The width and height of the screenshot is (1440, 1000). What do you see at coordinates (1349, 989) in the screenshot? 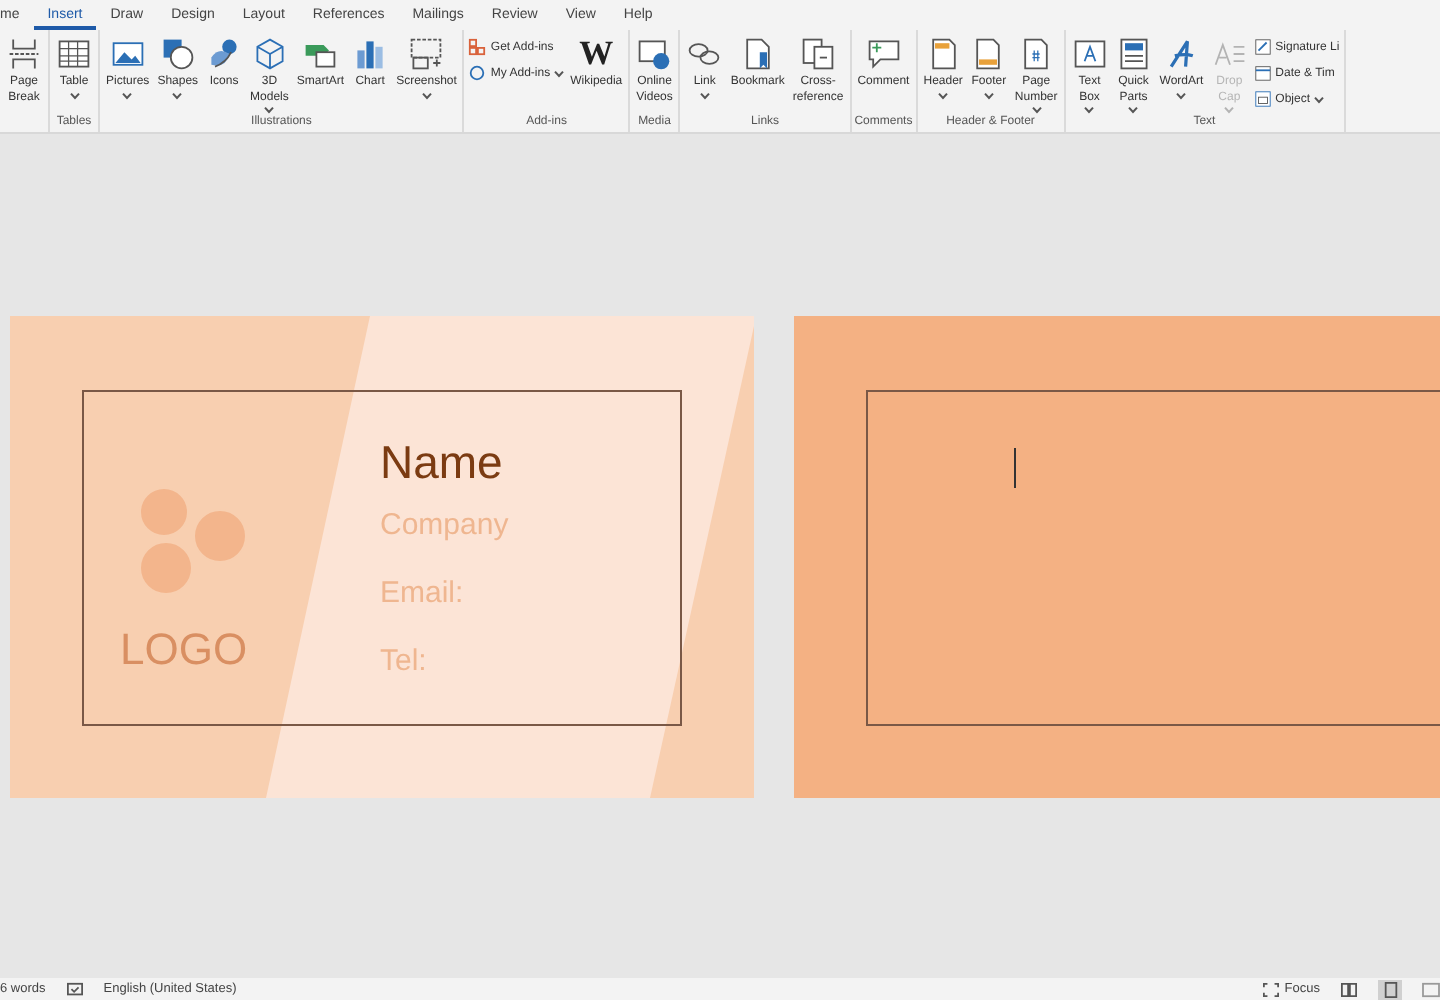
I see `read-mode-icon` at bounding box center [1349, 989].